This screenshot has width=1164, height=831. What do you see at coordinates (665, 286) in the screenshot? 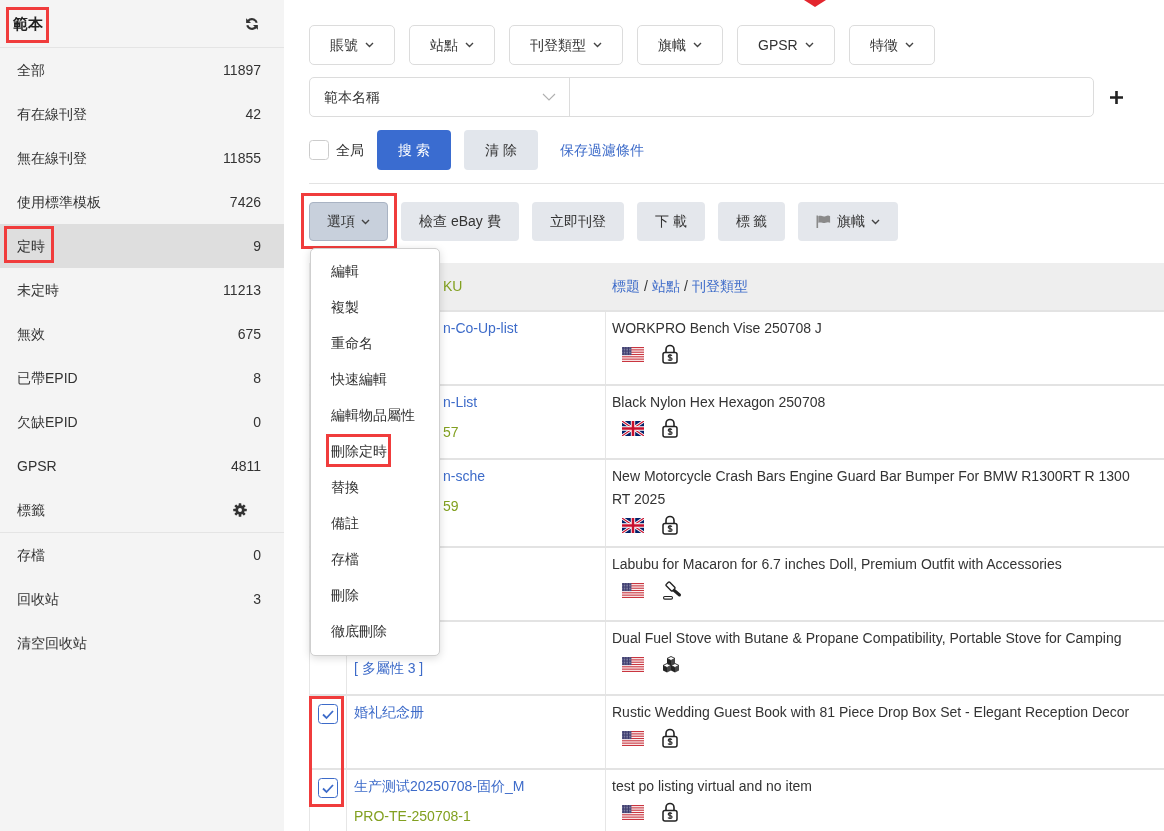
I see `column-header-link: 站點` at bounding box center [665, 286].